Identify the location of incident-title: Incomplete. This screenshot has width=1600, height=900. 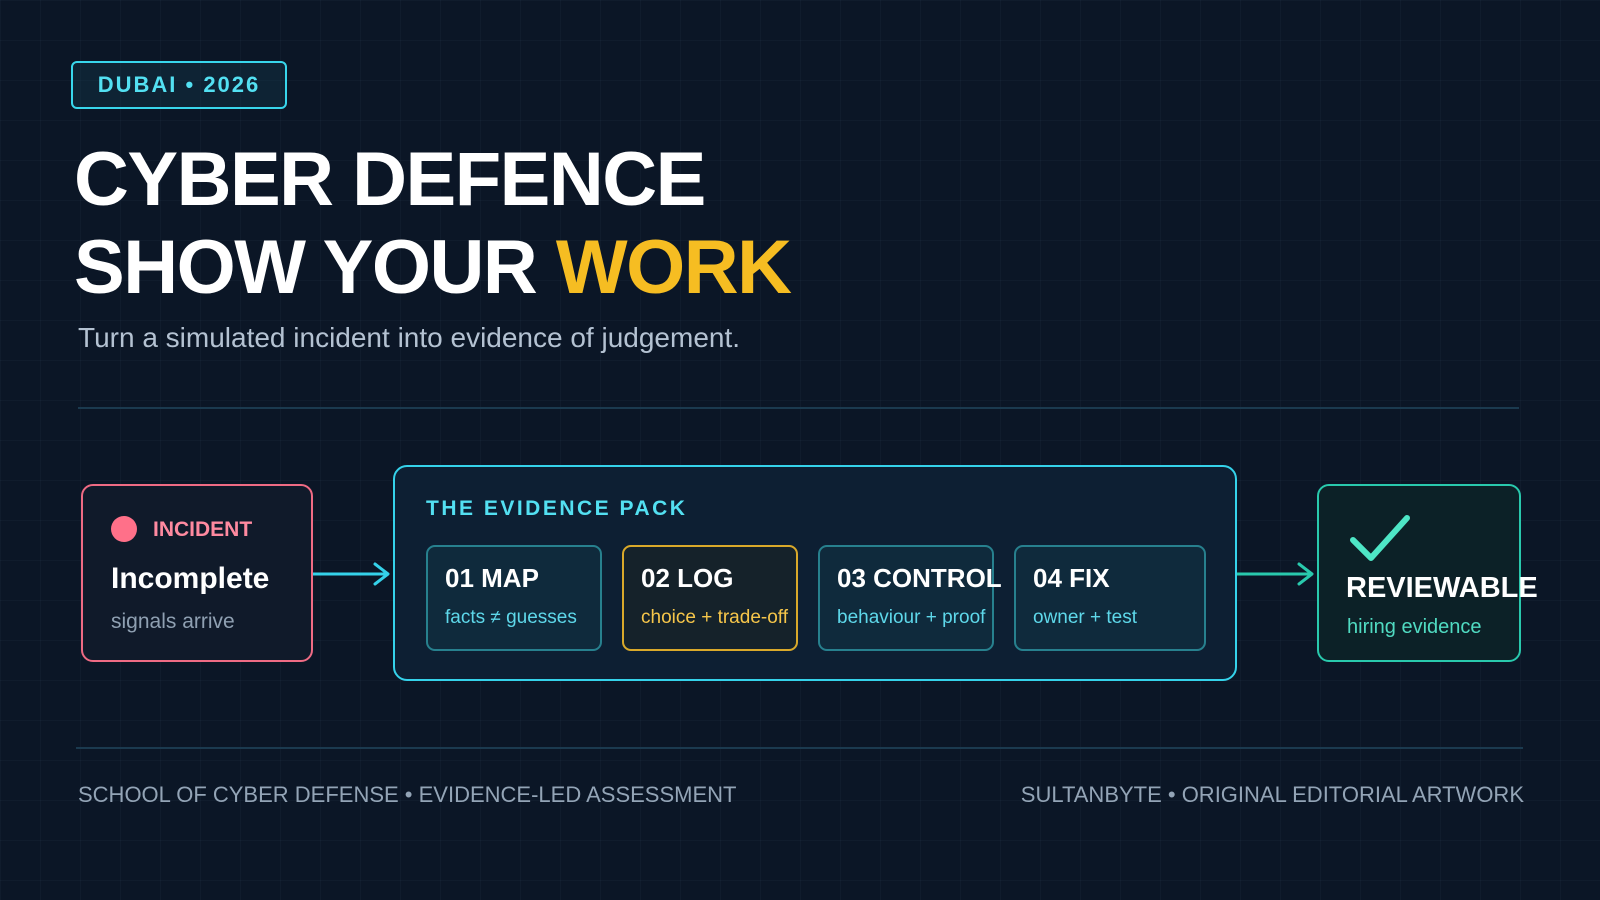
(190, 578).